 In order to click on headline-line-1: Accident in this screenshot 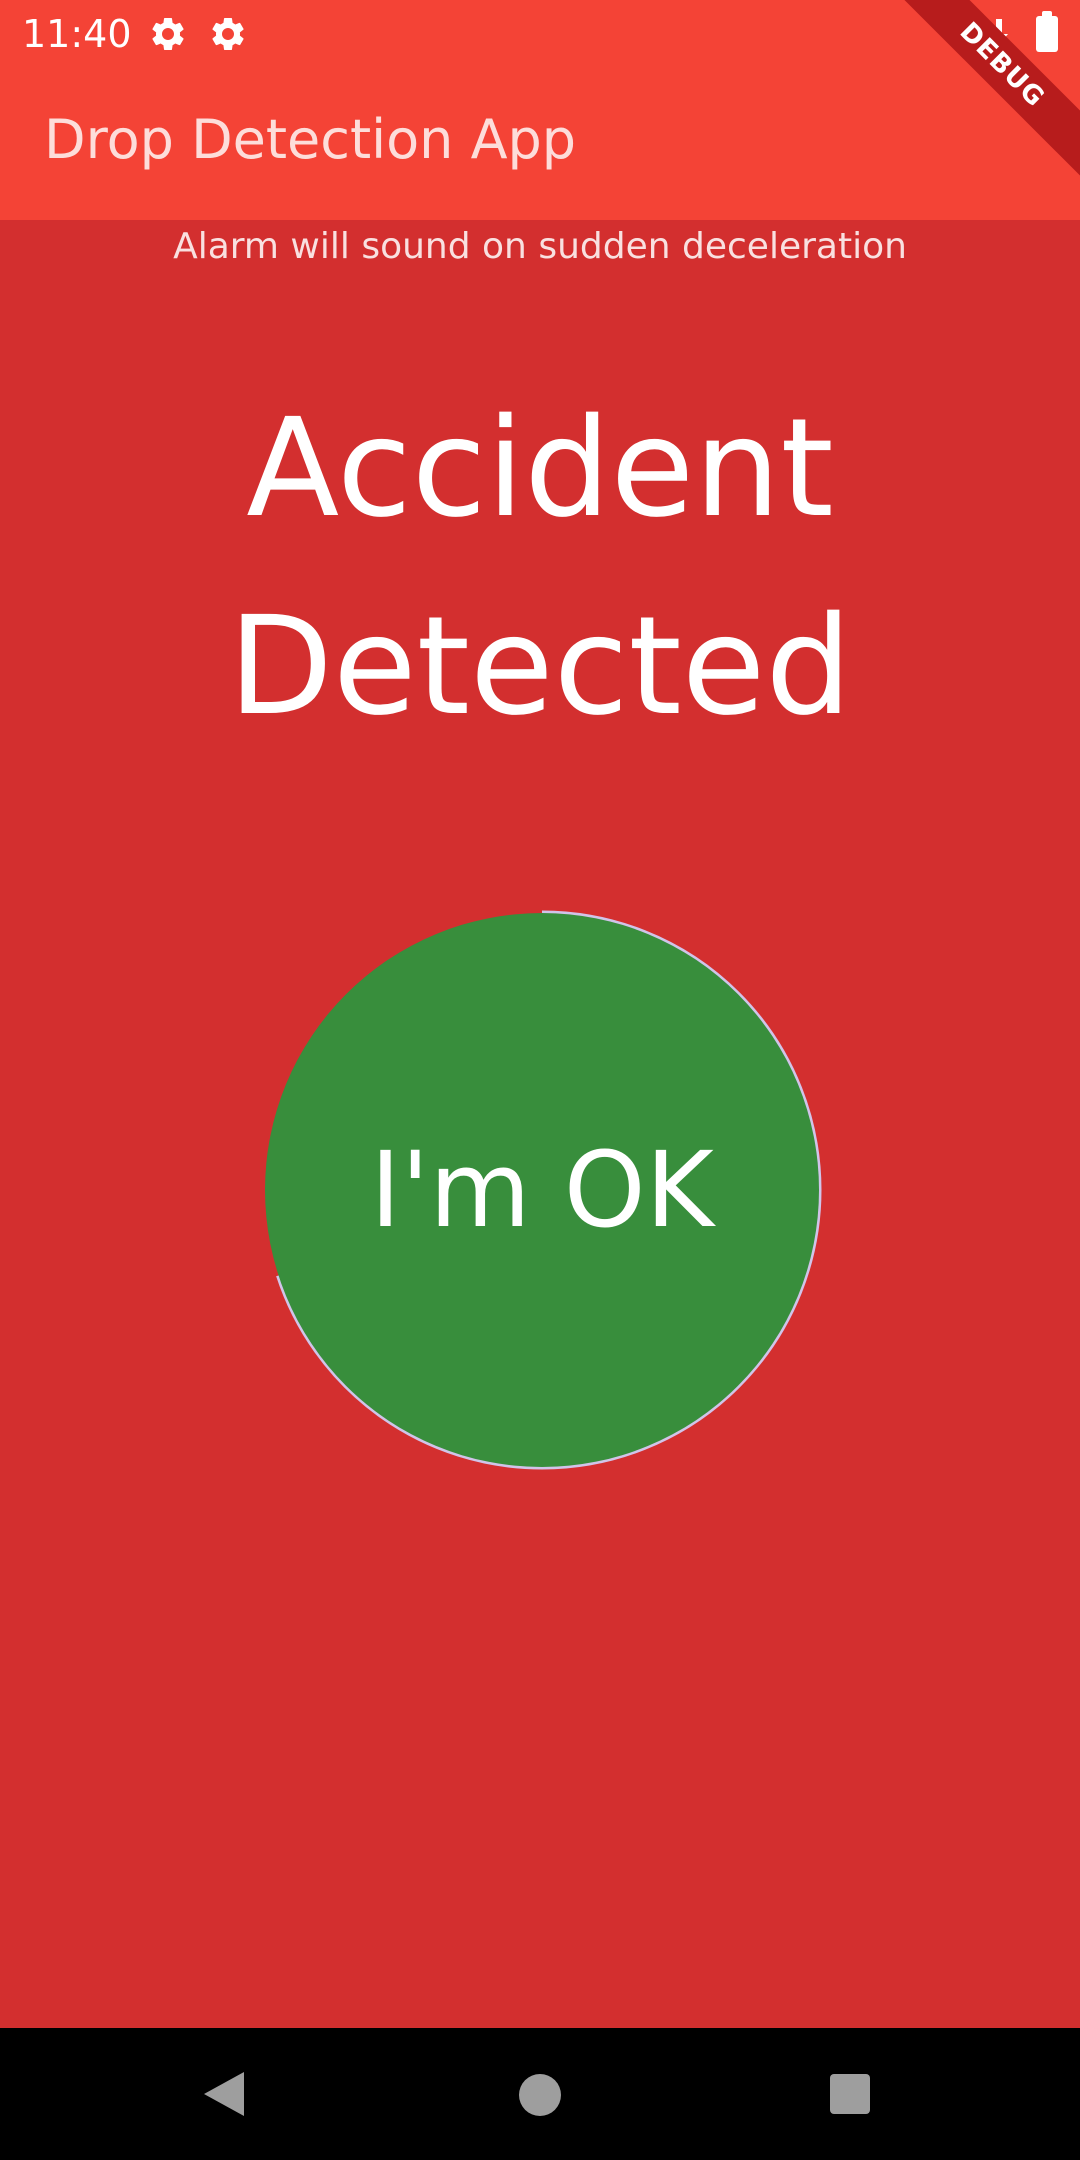, I will do `click(540, 469)`.